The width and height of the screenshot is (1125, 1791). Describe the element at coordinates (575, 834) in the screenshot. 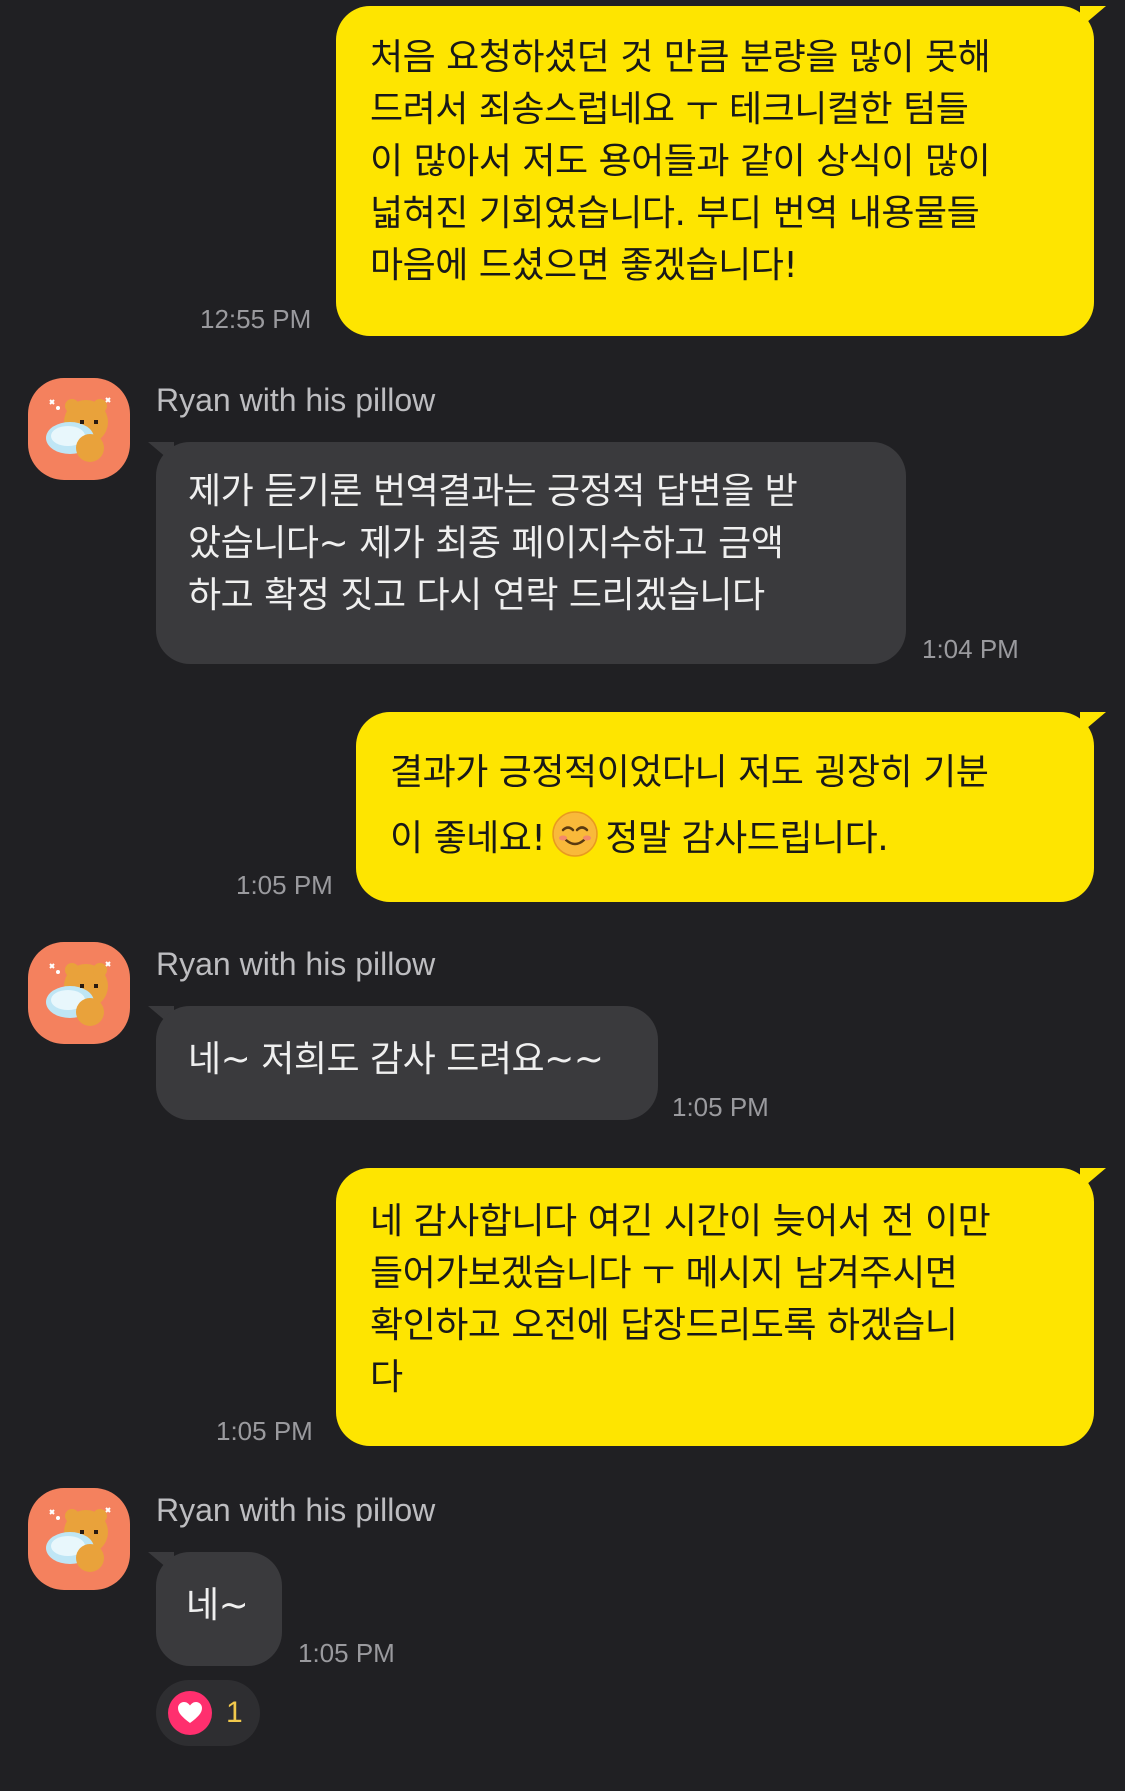

I see `smiling-face-icon` at that location.